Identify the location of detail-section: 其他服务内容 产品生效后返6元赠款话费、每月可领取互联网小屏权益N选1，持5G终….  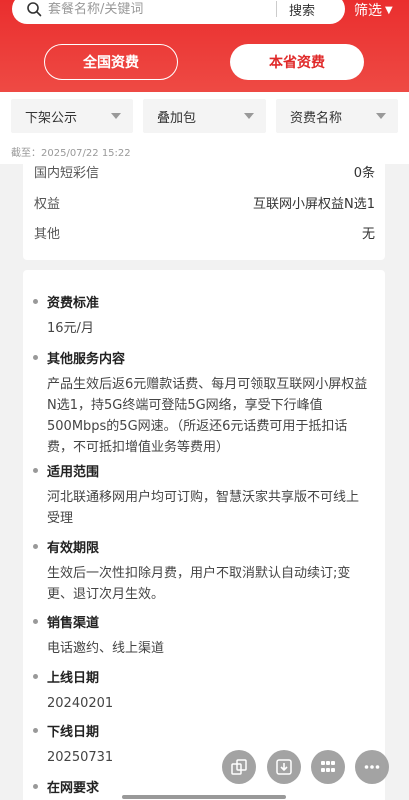
(202, 403).